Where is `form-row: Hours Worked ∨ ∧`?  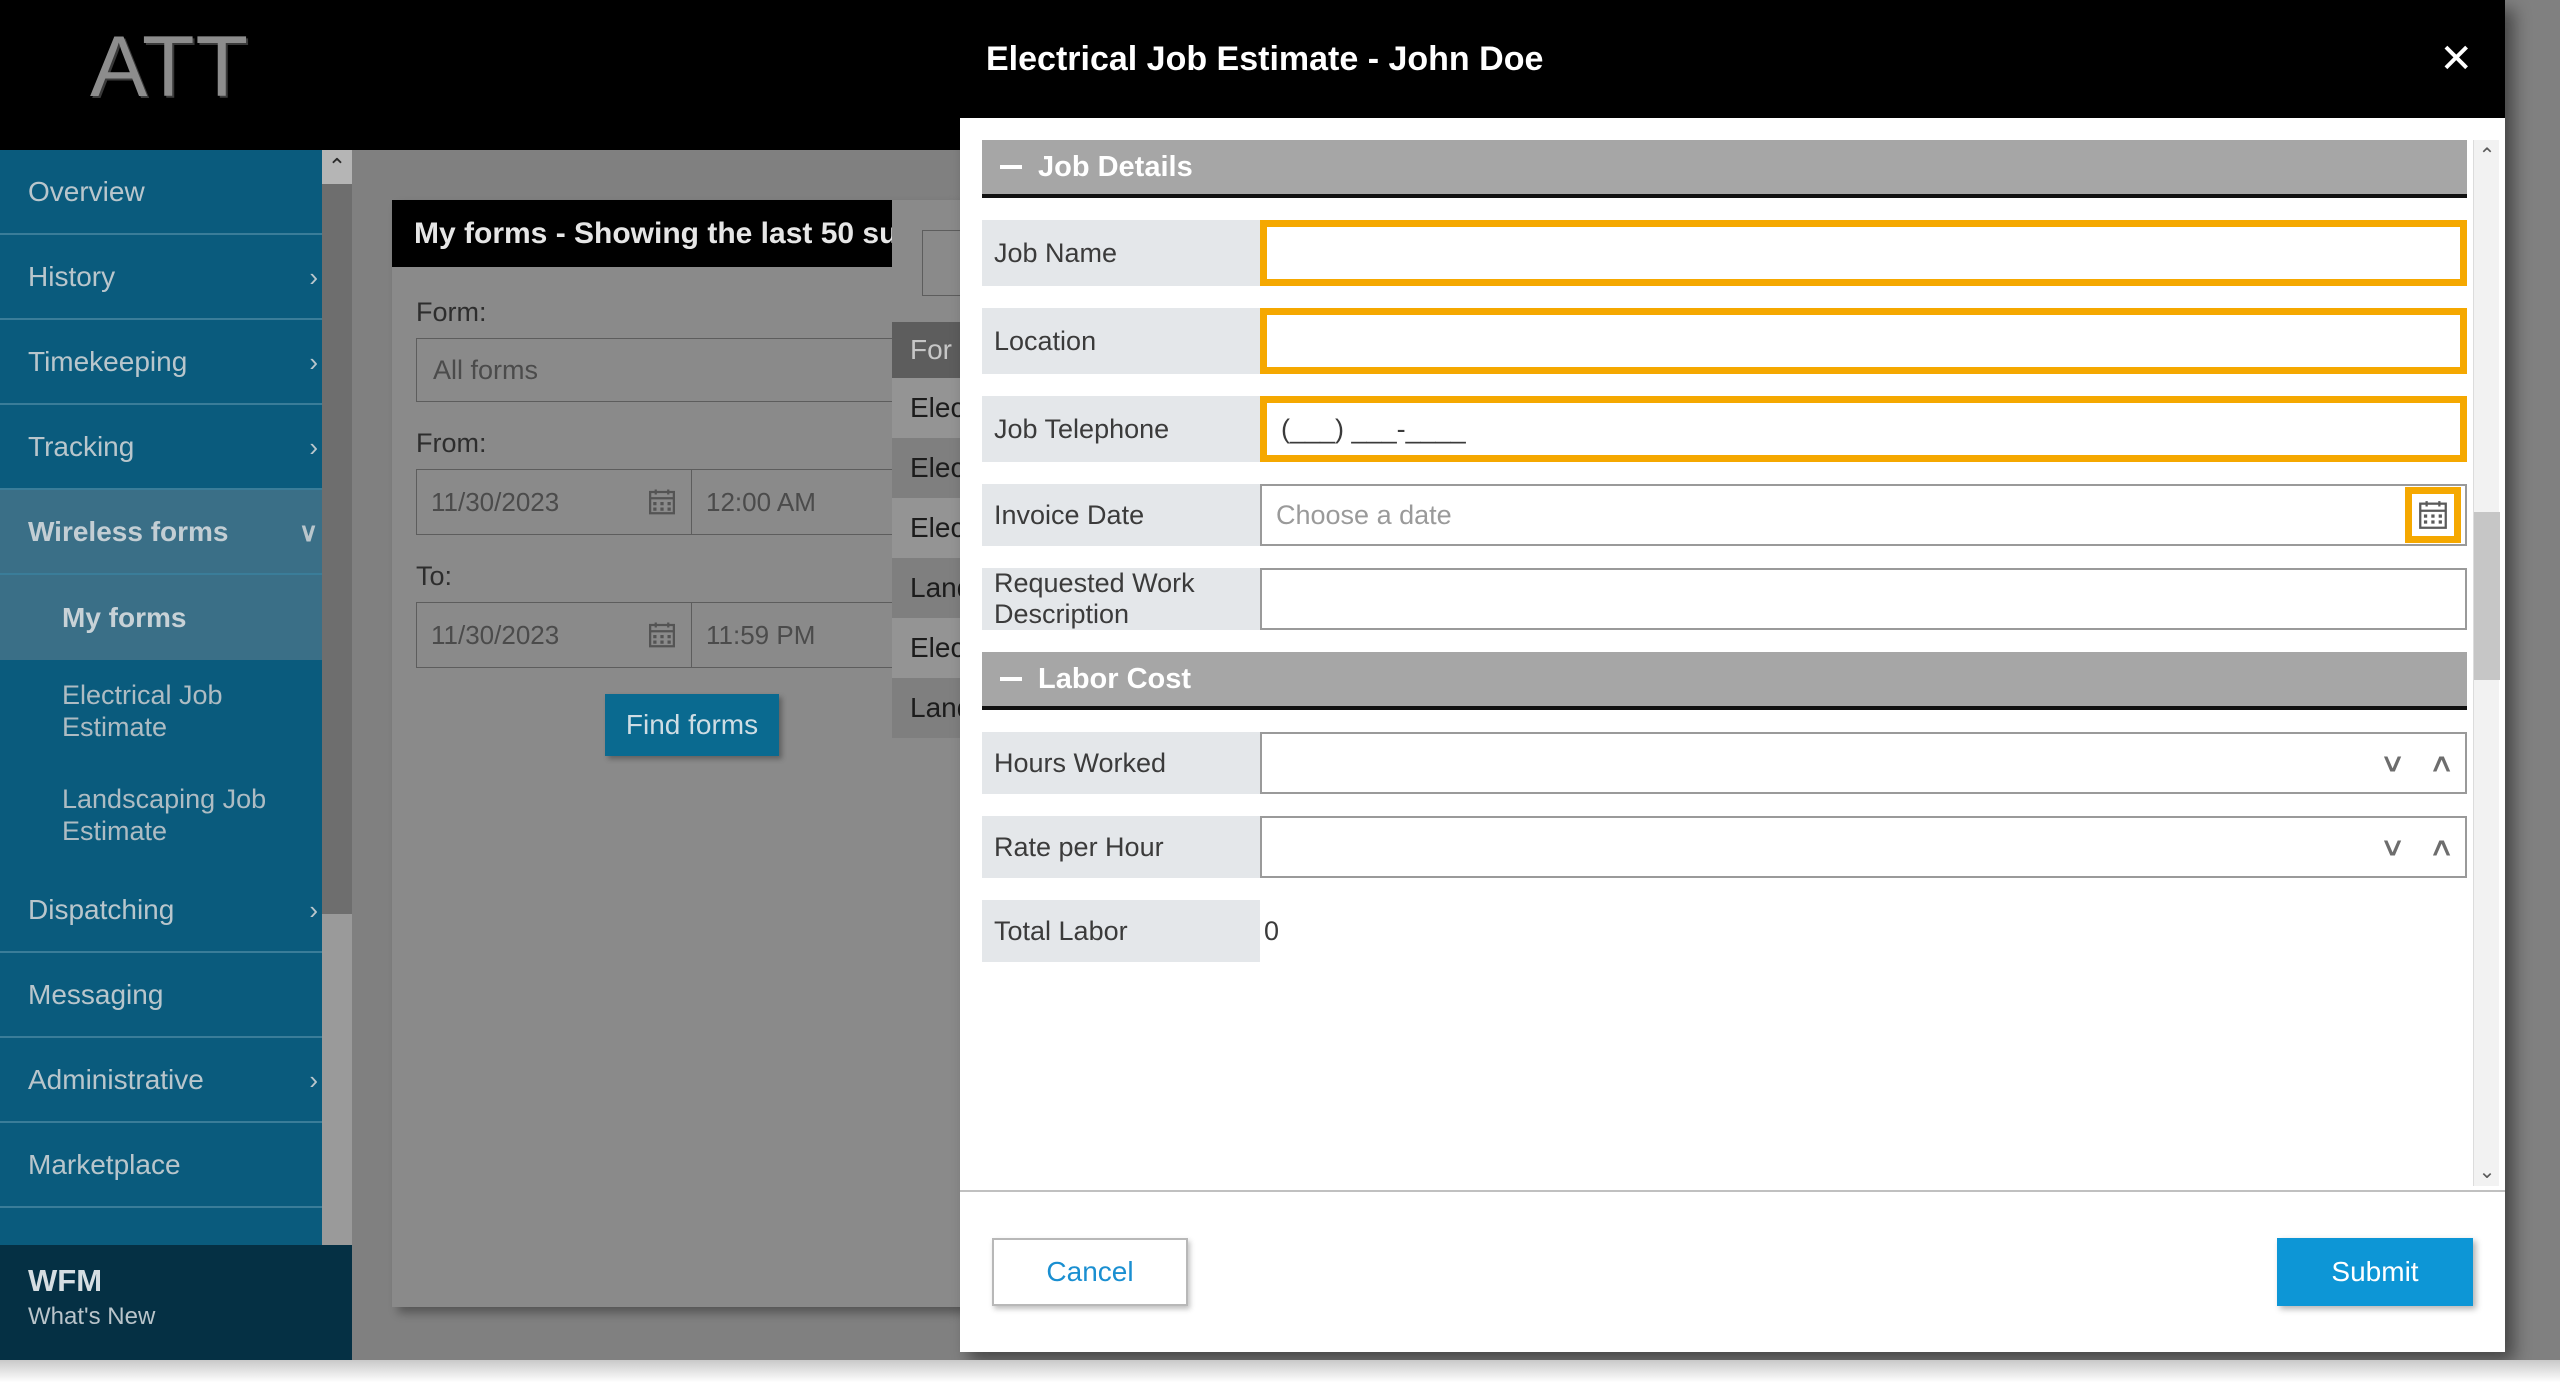
form-row: Hours Worked ∨ ∧ is located at coordinates (1724, 763).